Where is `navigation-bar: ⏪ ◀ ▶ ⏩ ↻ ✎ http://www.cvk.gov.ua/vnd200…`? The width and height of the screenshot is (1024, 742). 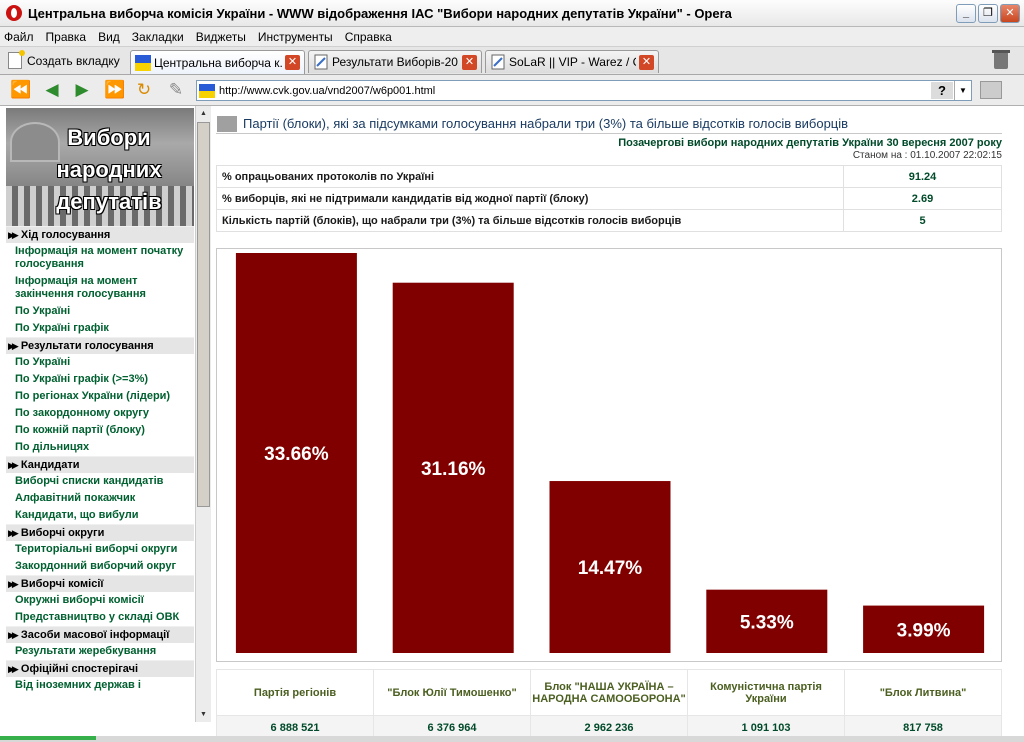 navigation-bar: ⏪ ◀ ▶ ⏩ ↻ ✎ http://www.cvk.gov.ua/vnd200… is located at coordinates (512, 90).